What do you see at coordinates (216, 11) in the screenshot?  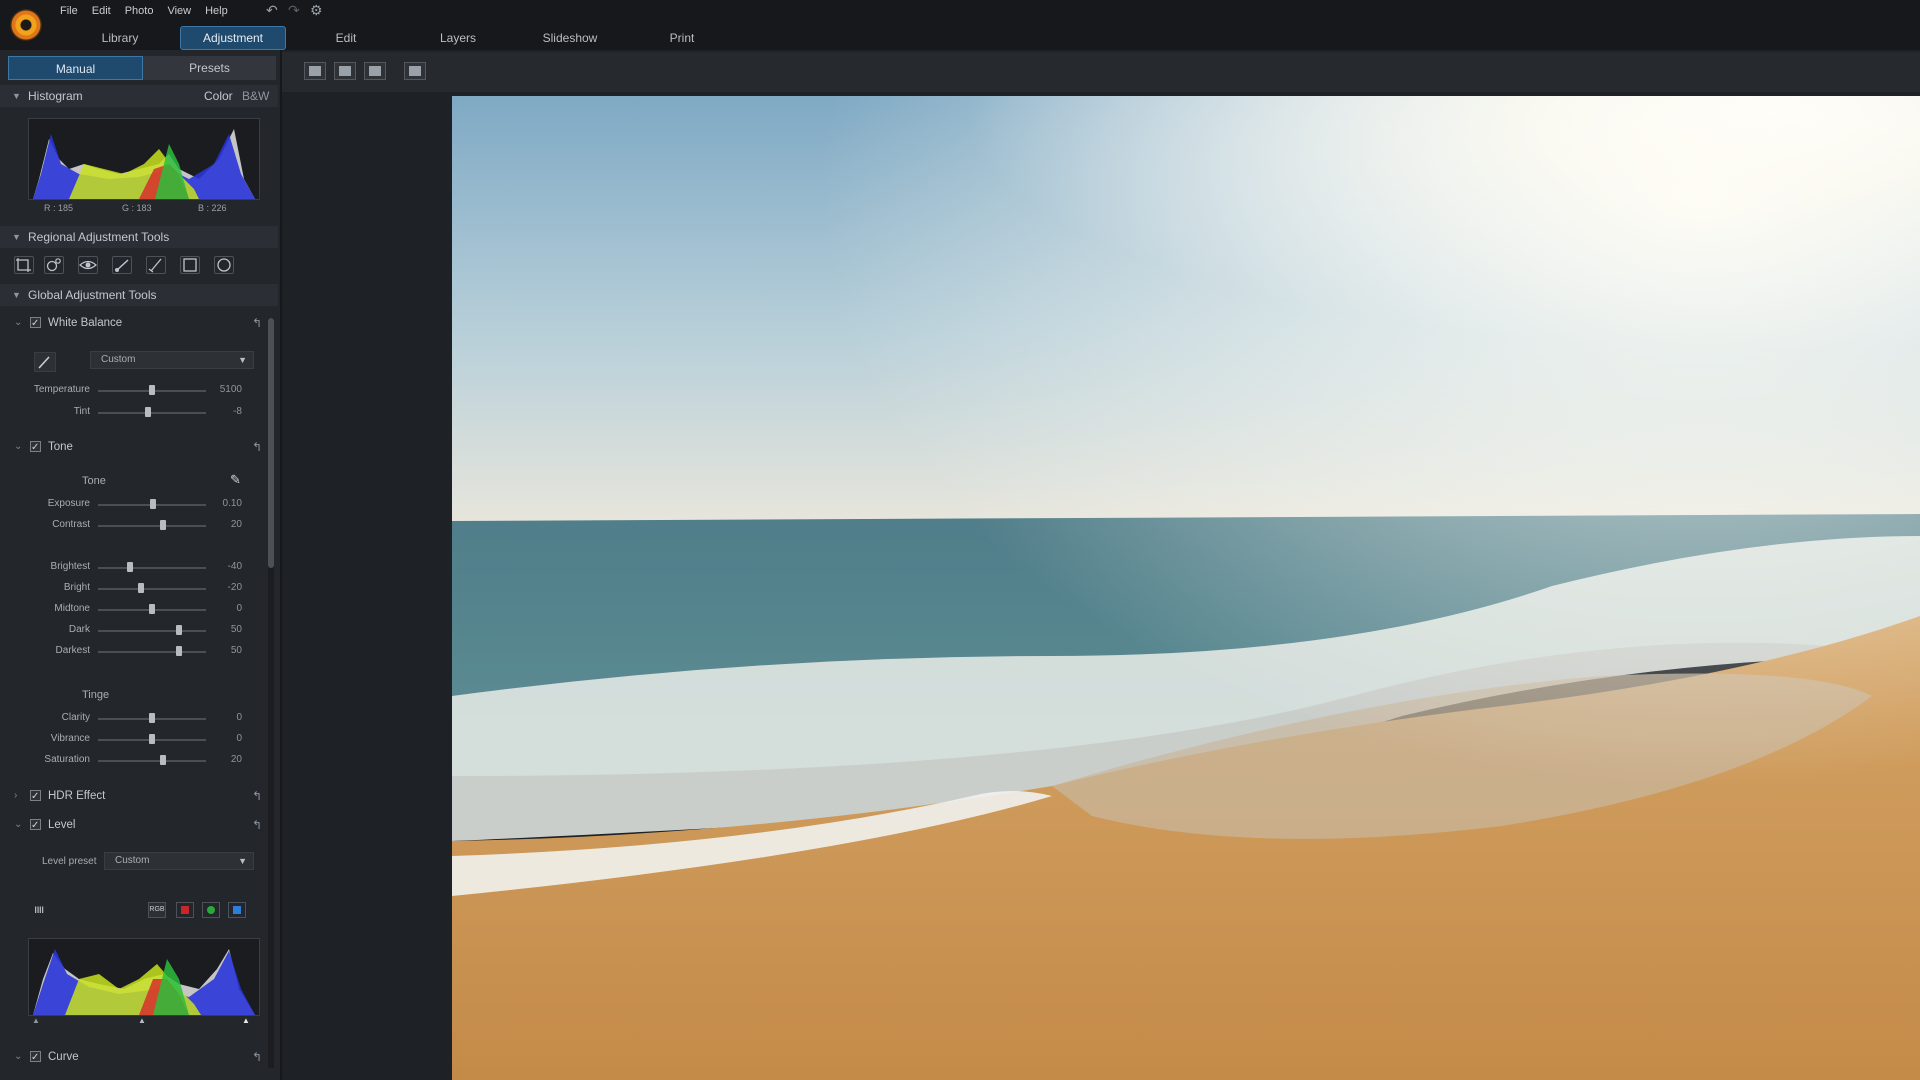 I see `menu-help: Help` at bounding box center [216, 11].